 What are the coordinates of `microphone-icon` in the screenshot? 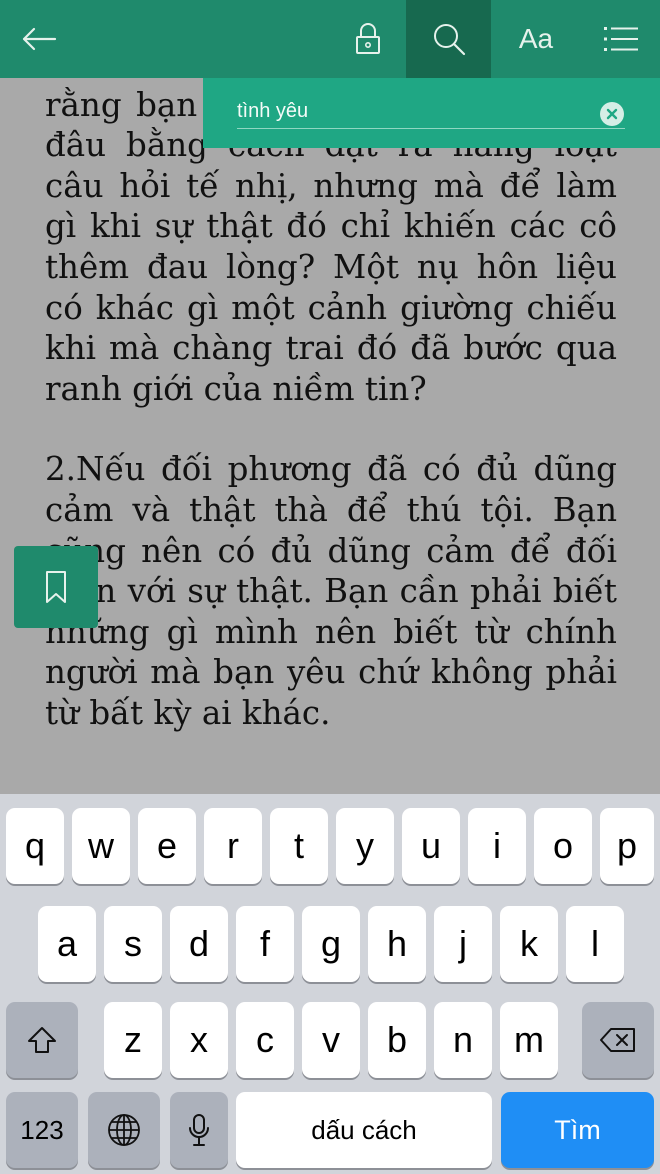 It's located at (199, 1130).